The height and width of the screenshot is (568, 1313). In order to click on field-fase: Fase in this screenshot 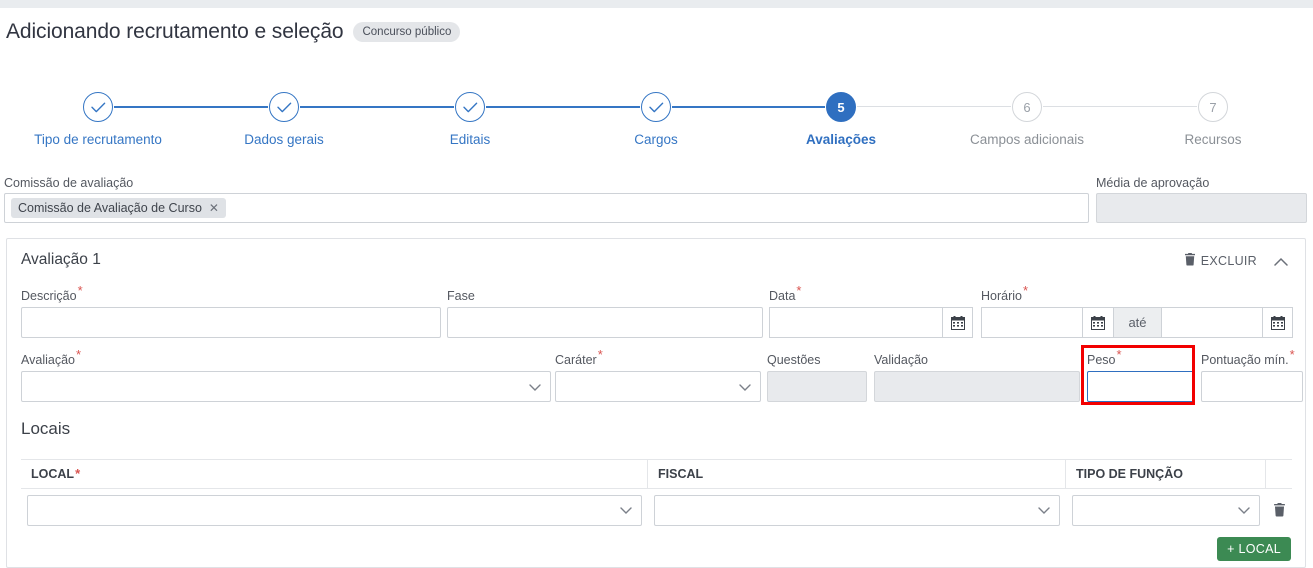, I will do `click(605, 313)`.